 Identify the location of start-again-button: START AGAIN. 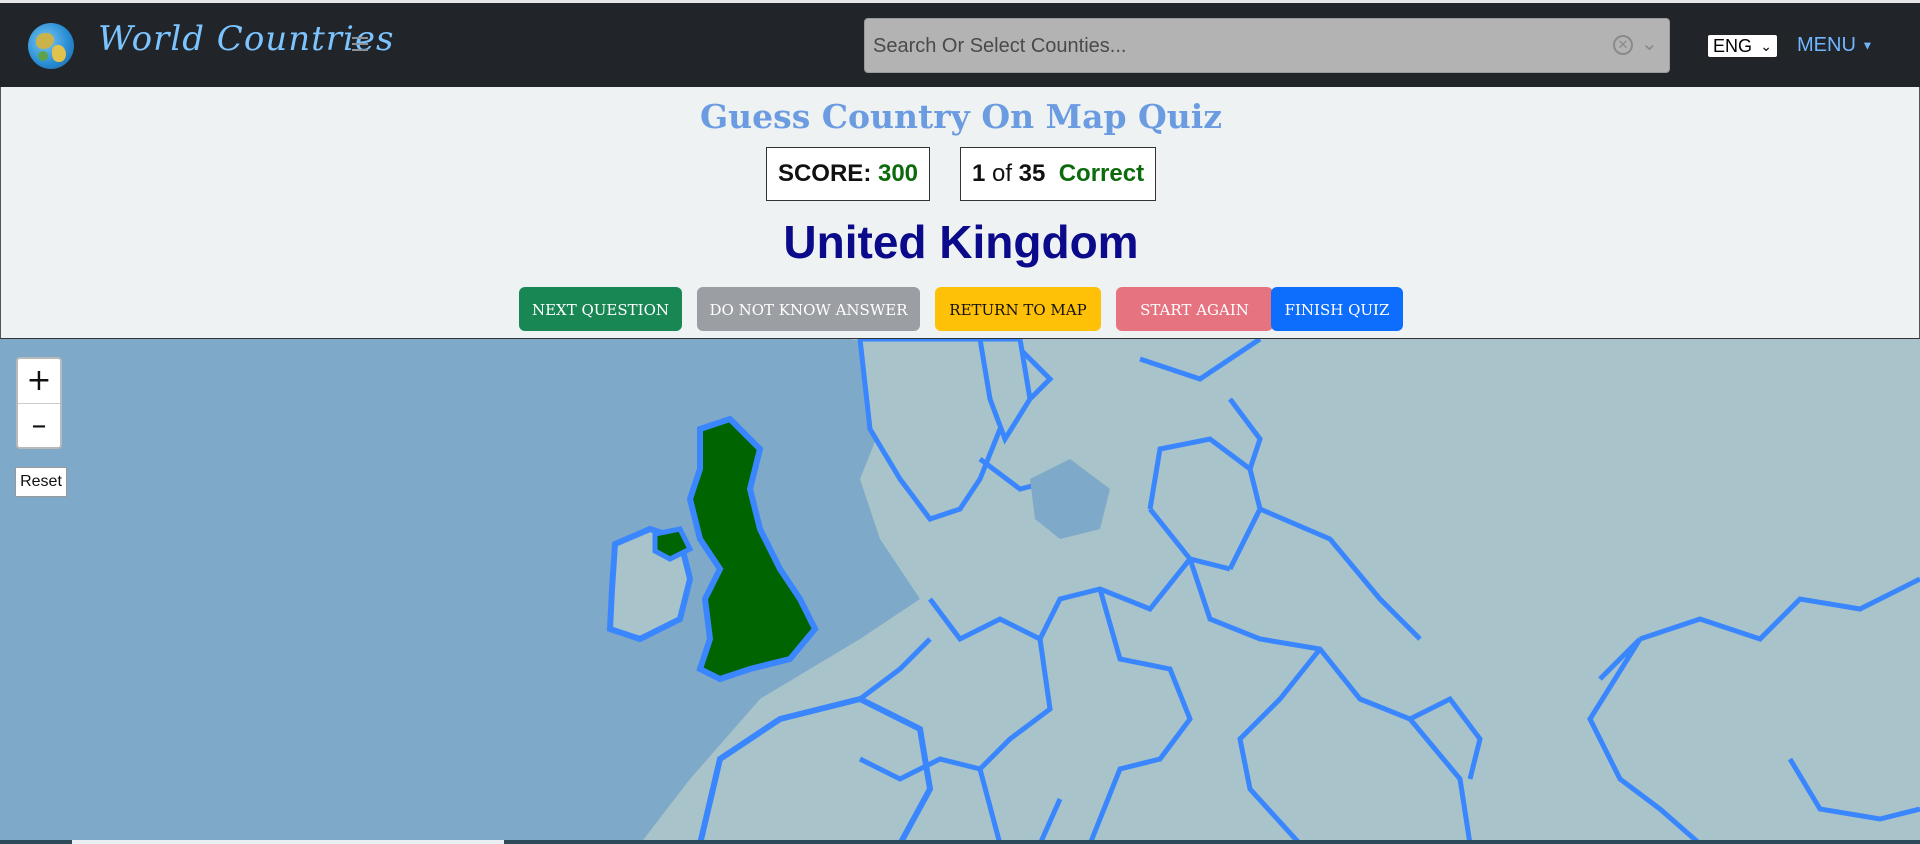
(1194, 309).